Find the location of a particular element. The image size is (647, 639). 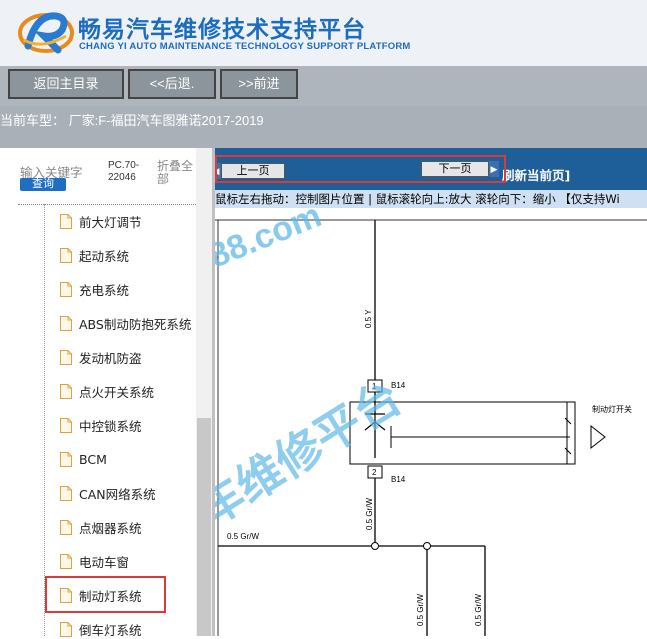

connector-b14-bottom-label: B14 is located at coordinates (398, 479).